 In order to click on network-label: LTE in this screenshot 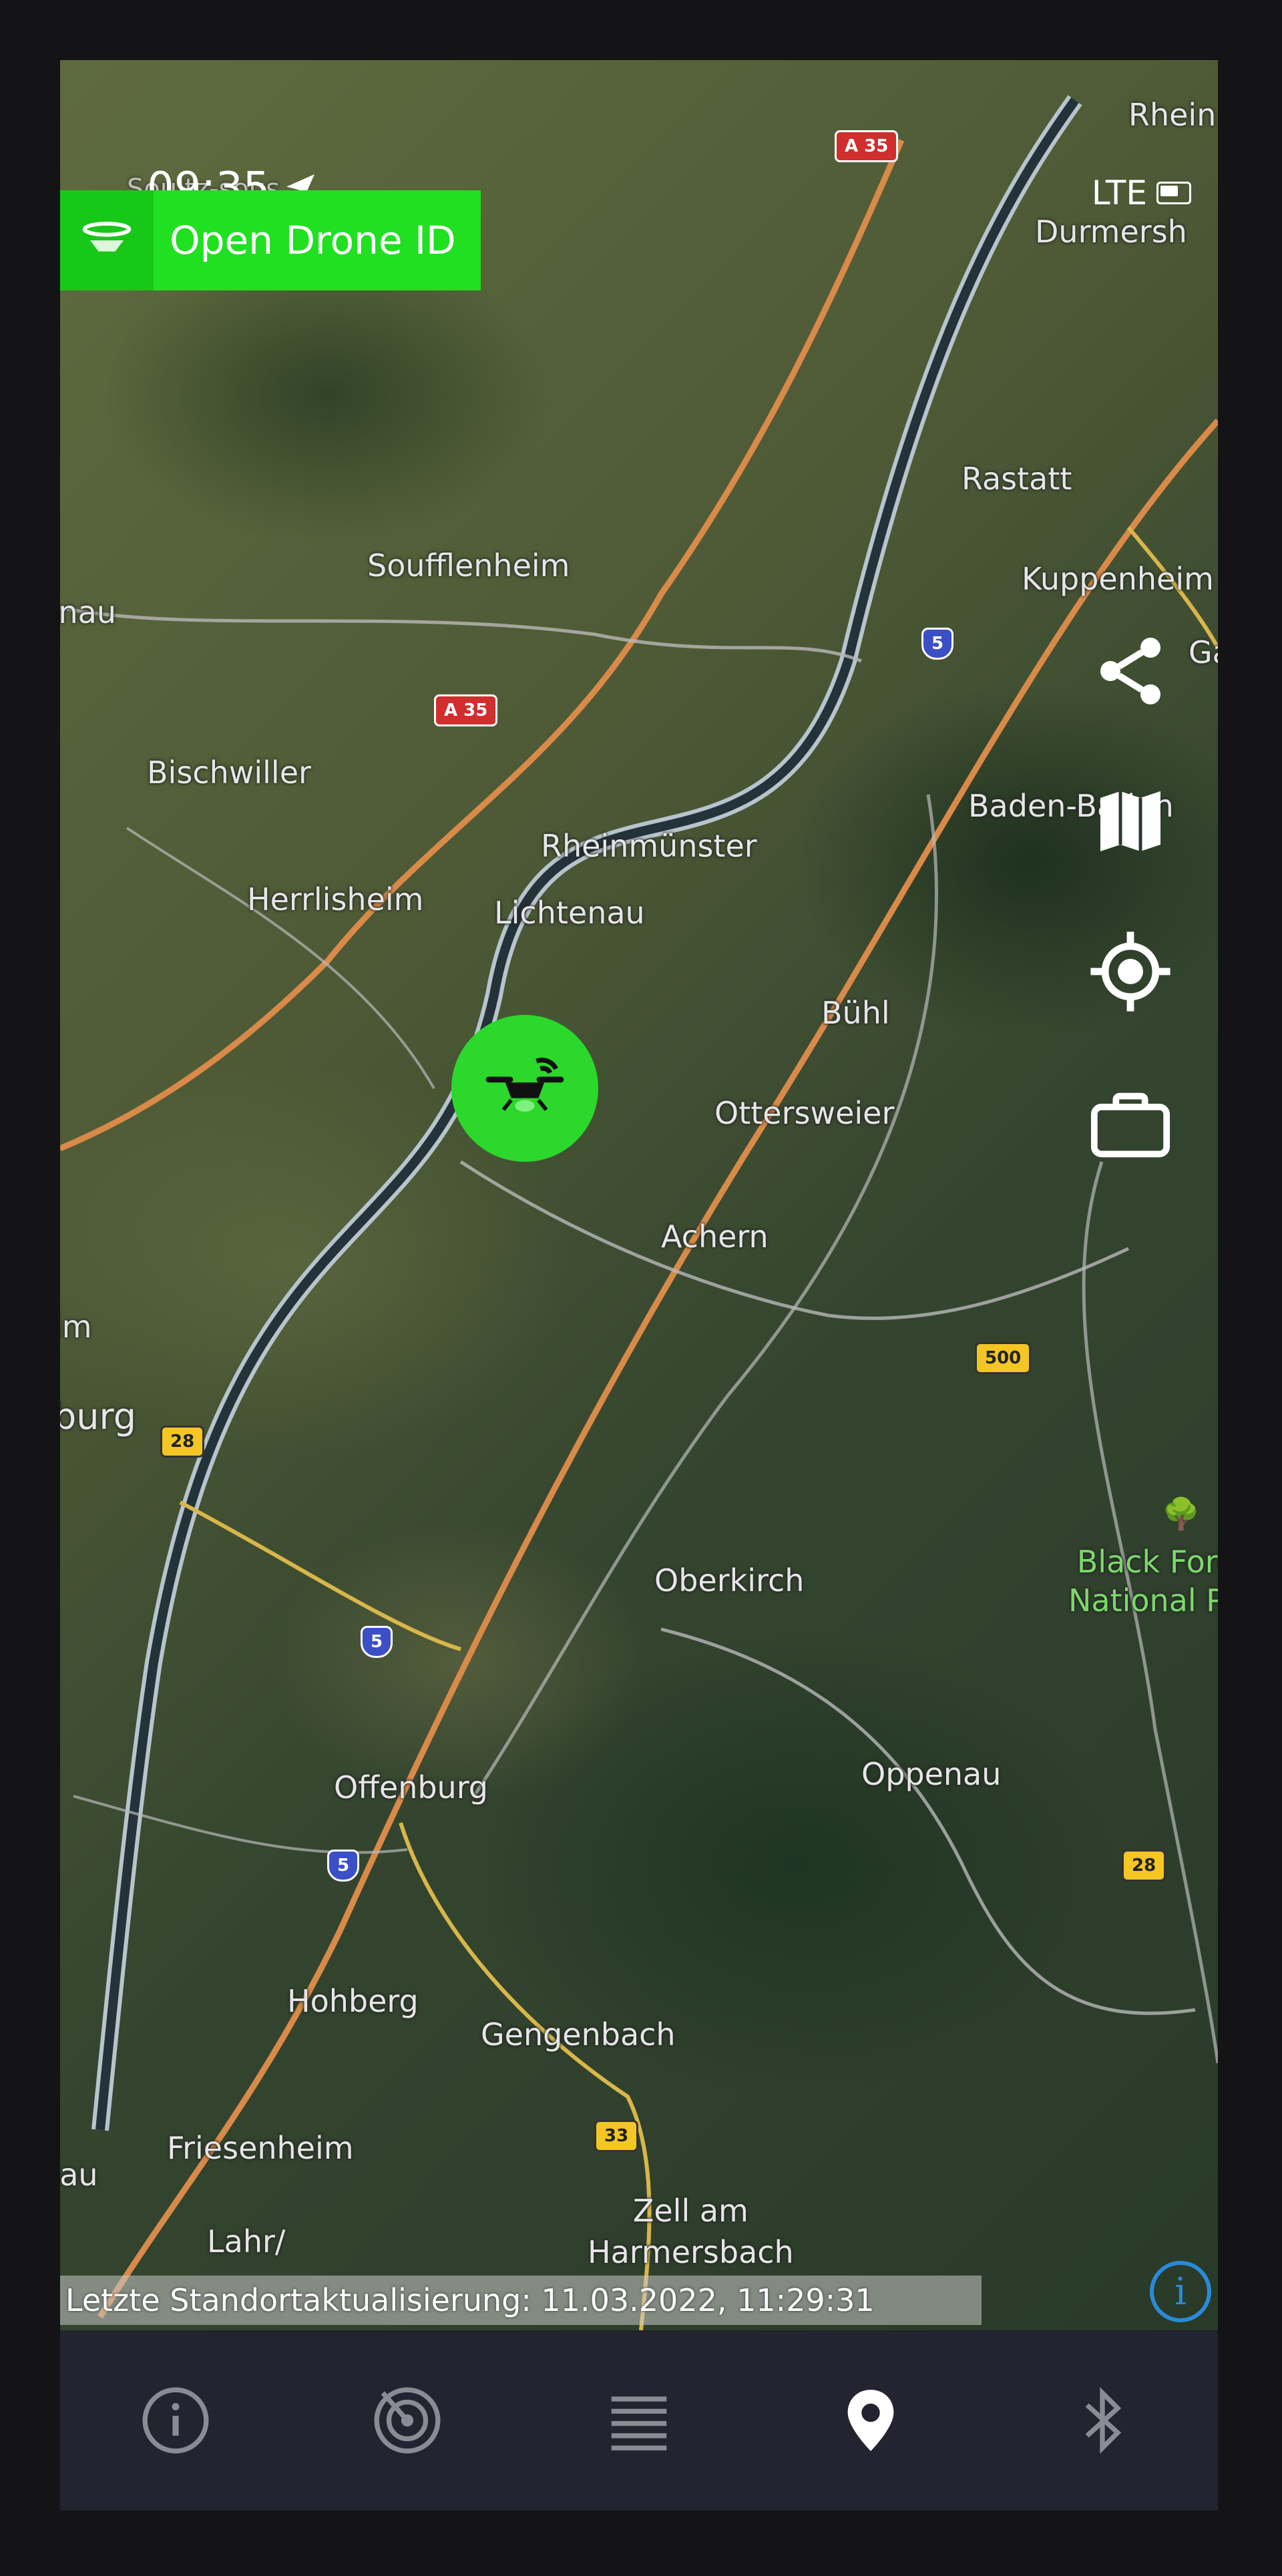, I will do `click(1119, 193)`.